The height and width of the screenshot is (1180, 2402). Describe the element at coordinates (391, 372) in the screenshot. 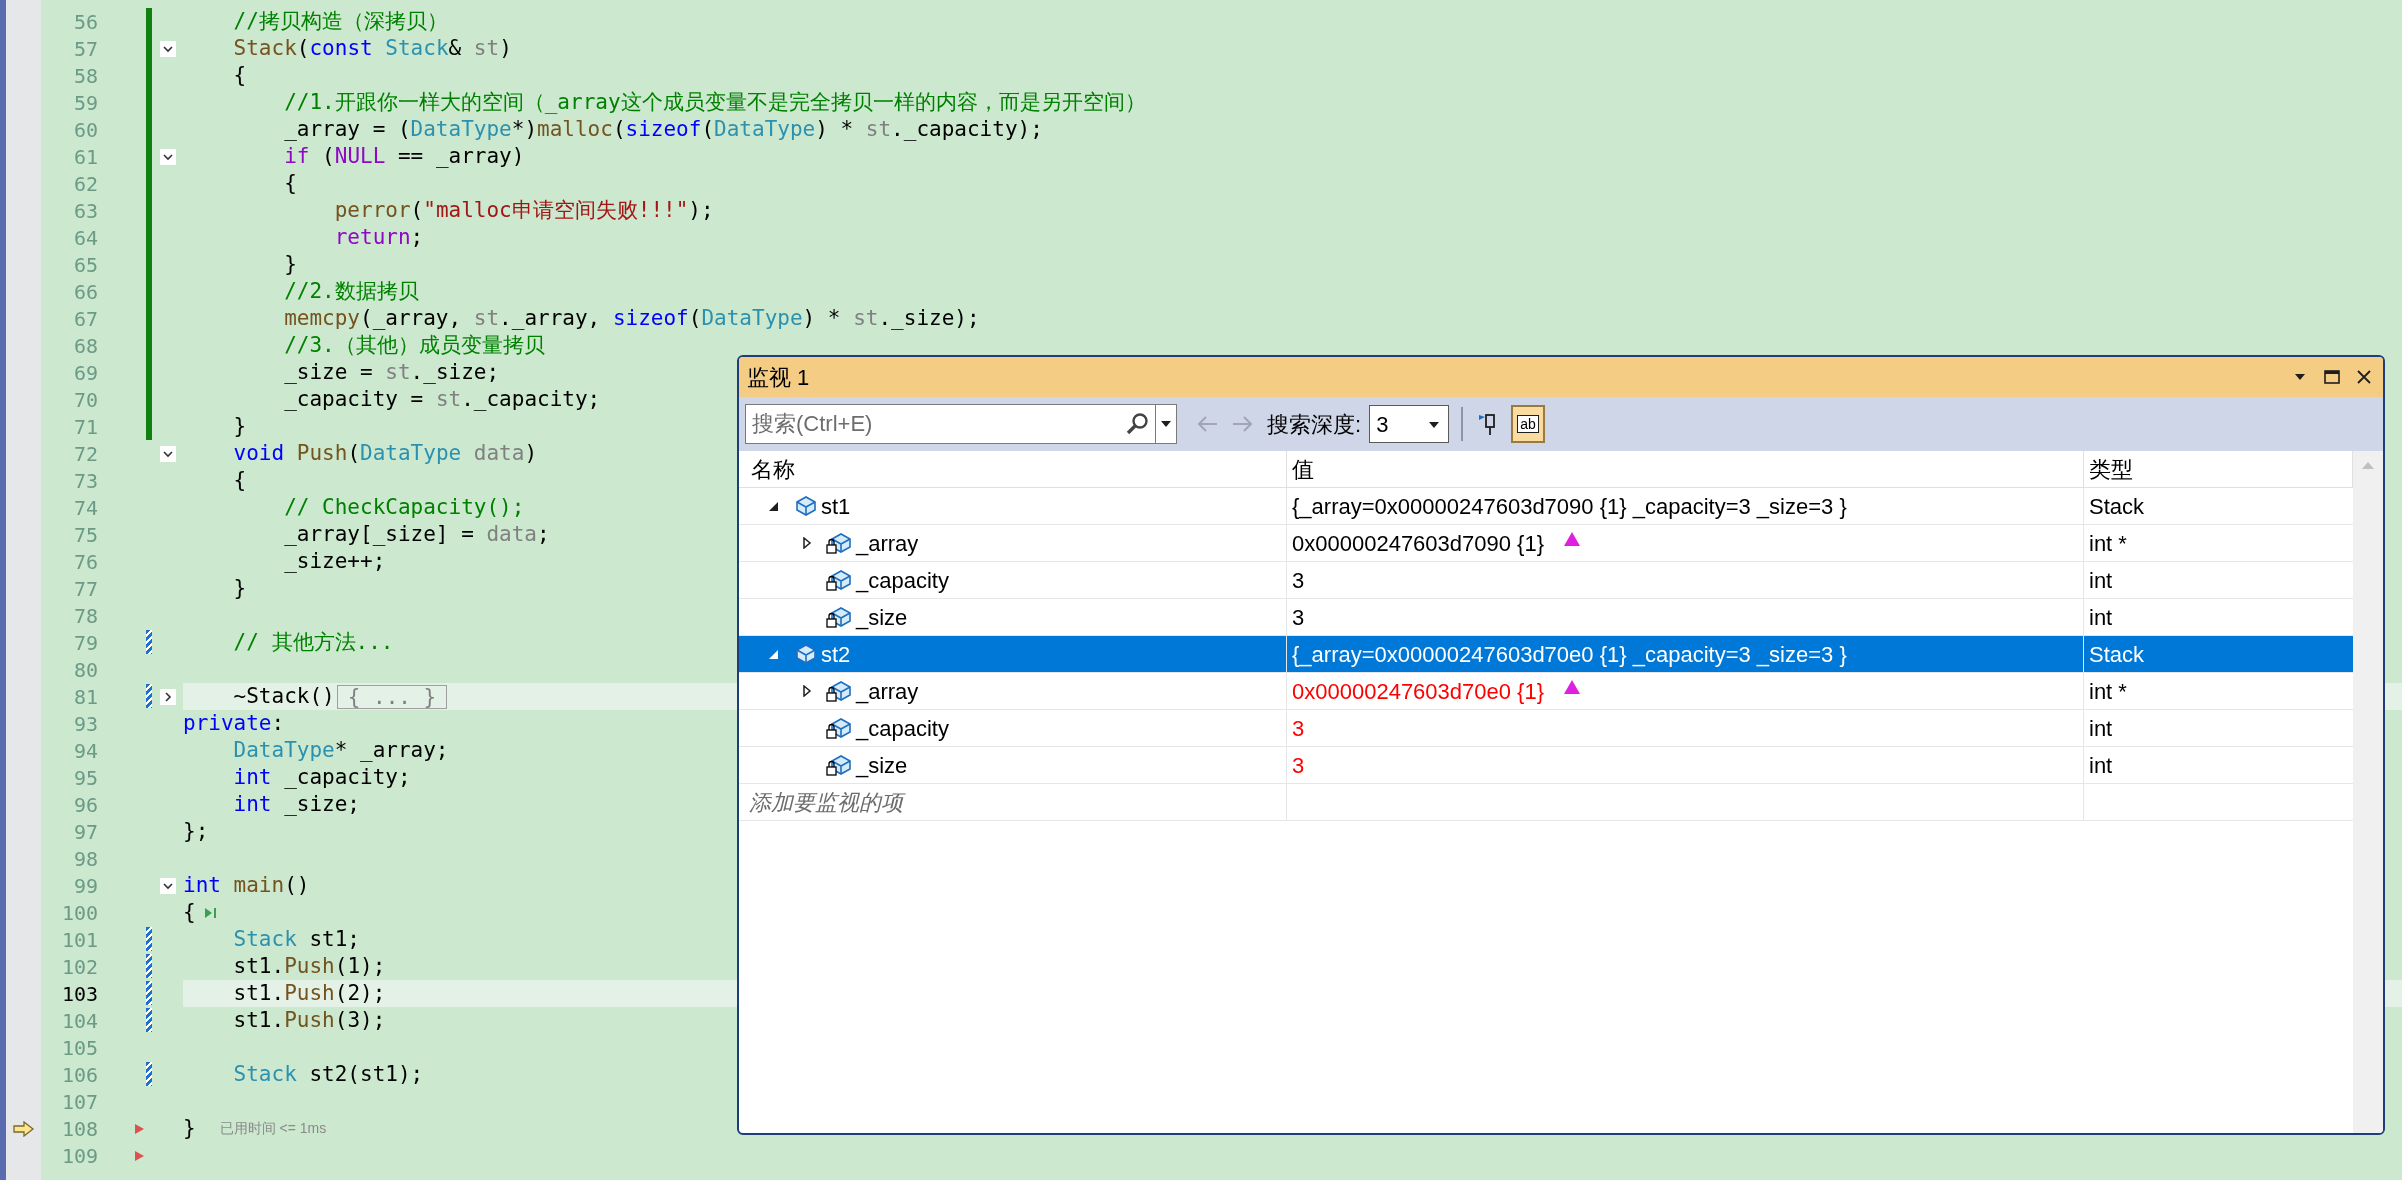

I see `code-line: _size = st._size;` at that location.